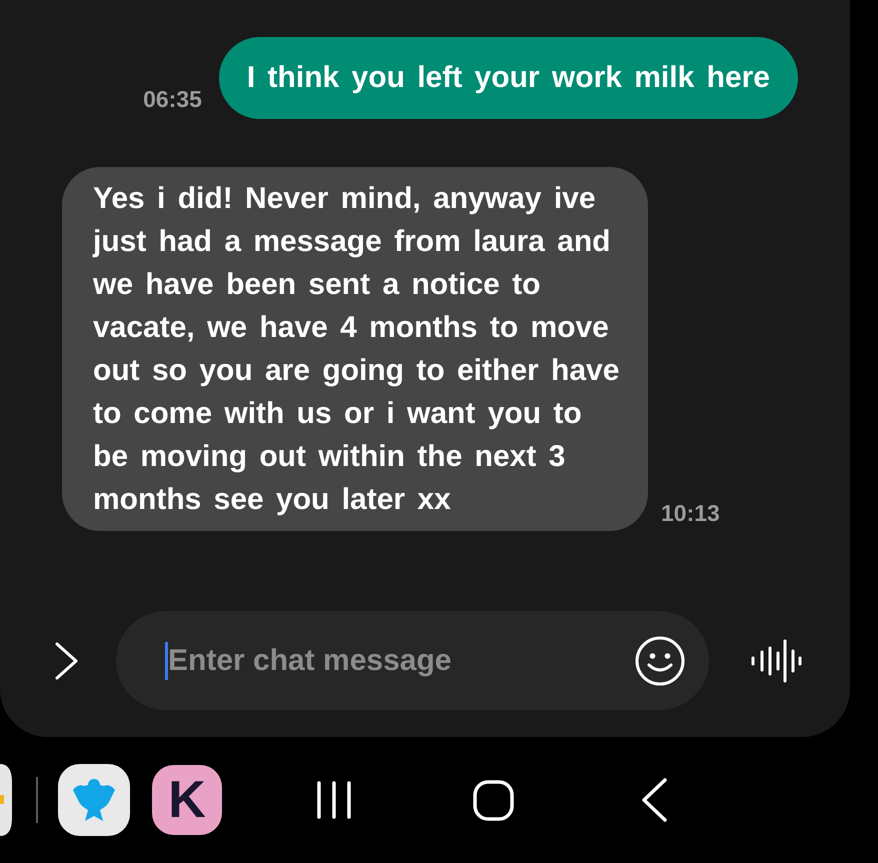  What do you see at coordinates (654, 800) in the screenshot?
I see `back-icon` at bounding box center [654, 800].